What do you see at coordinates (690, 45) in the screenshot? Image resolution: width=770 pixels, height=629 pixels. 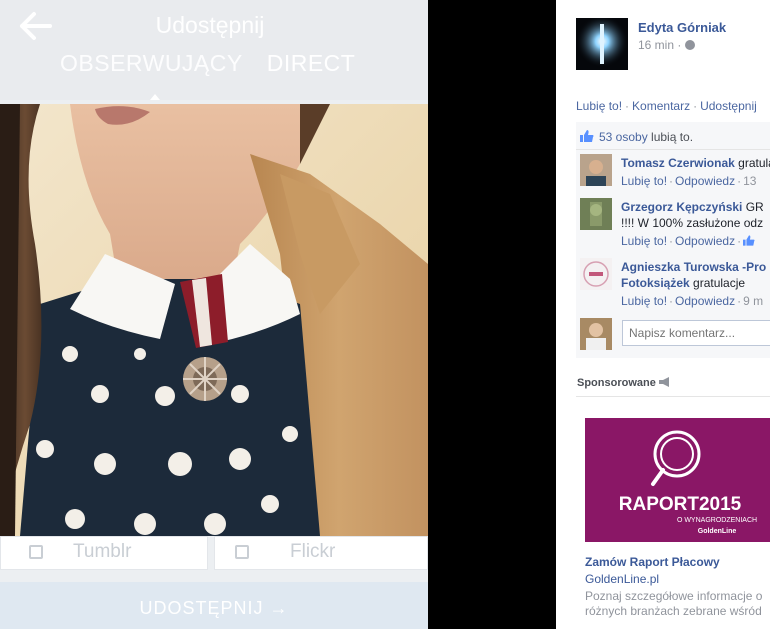 I see `globe-icon` at bounding box center [690, 45].